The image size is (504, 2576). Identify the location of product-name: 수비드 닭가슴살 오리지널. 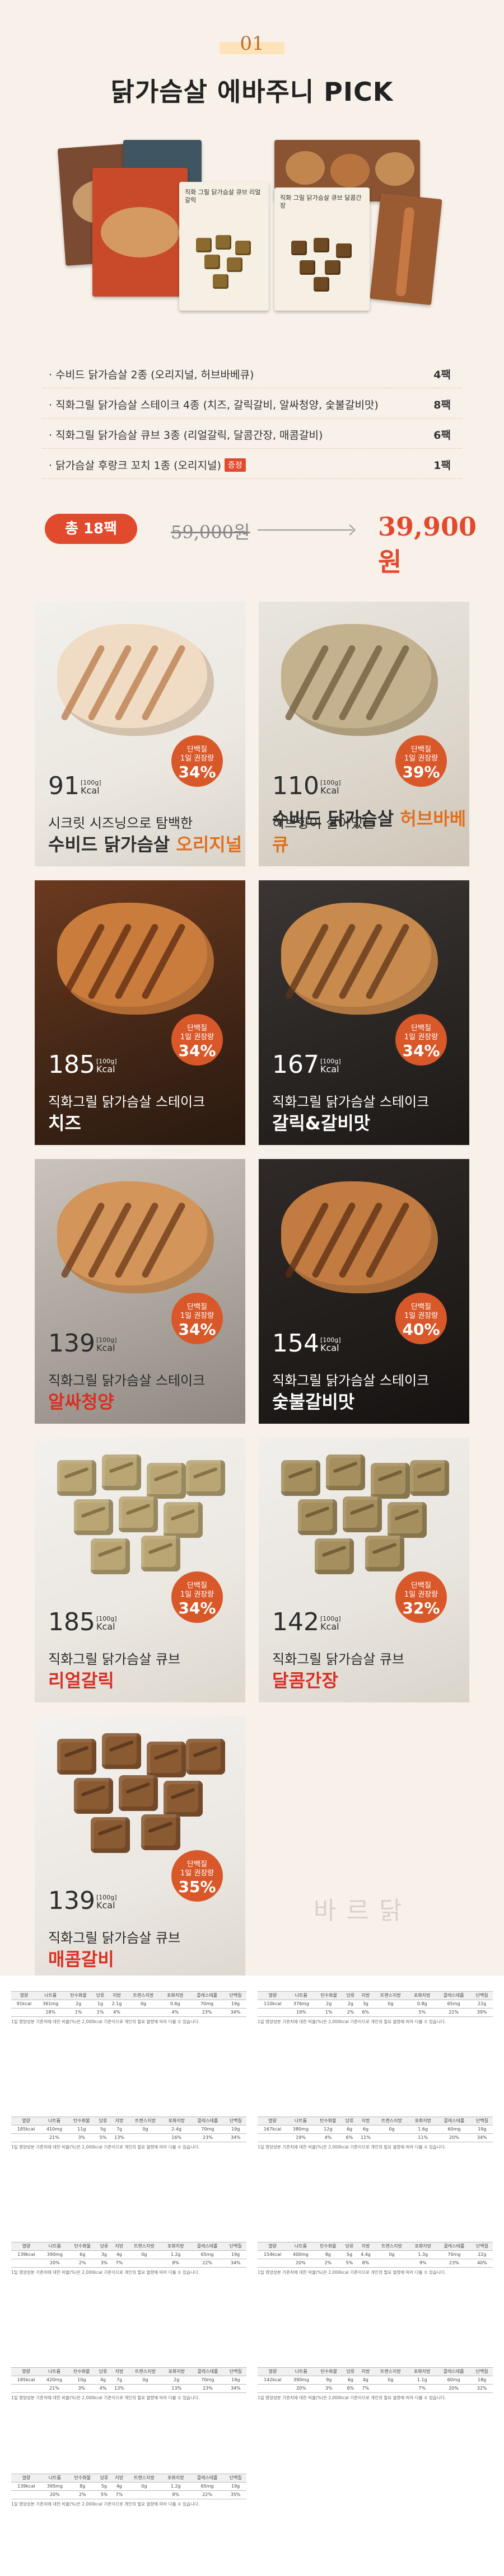
(145, 844).